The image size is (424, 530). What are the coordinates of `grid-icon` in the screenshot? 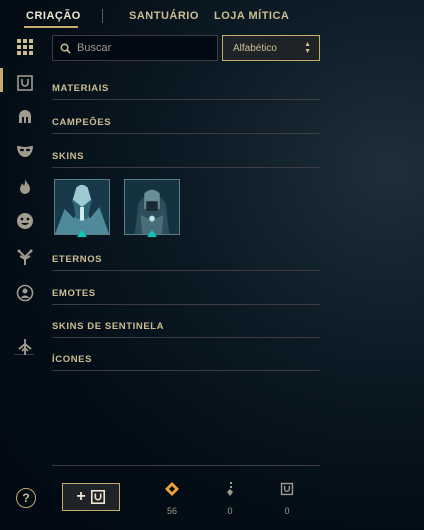 It's located at (25, 47).